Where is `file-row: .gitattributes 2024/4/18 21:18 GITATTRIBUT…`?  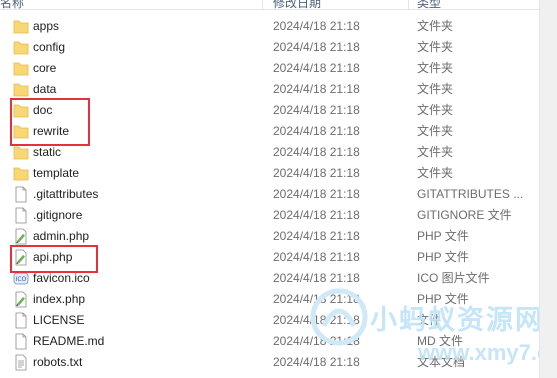 file-row: .gitattributes 2024/4/18 21:18 GITATTRIBUT… is located at coordinates (266, 194).